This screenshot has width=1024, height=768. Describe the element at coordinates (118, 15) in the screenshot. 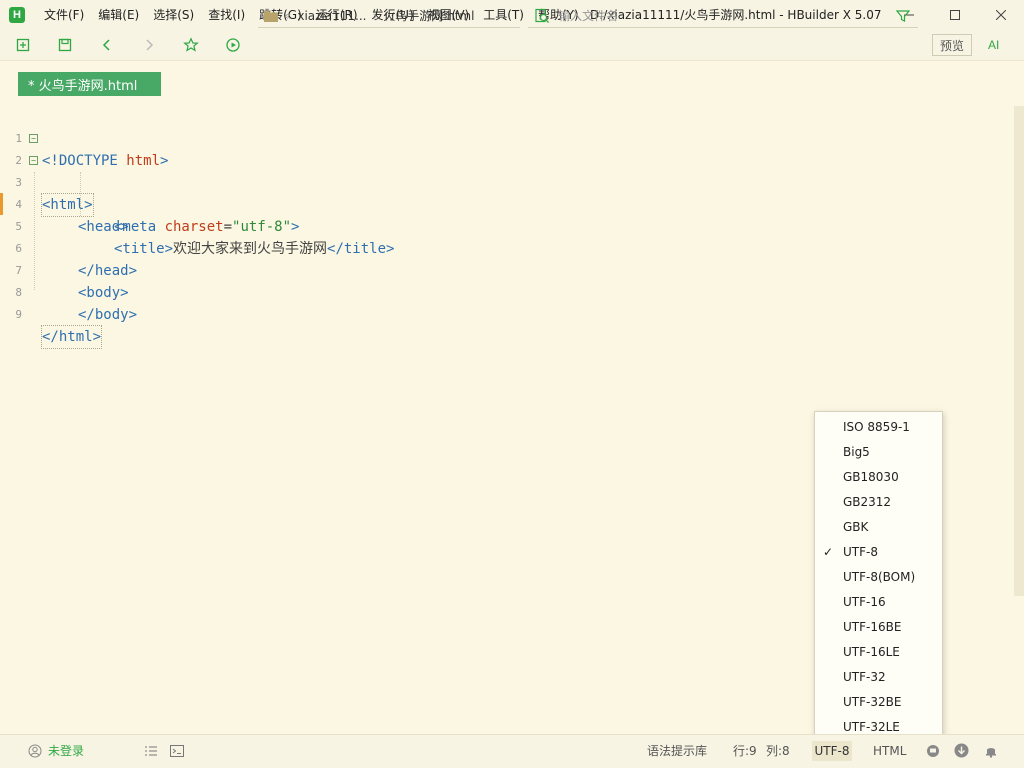

I see `menu-edit: 编辑(E)` at that location.